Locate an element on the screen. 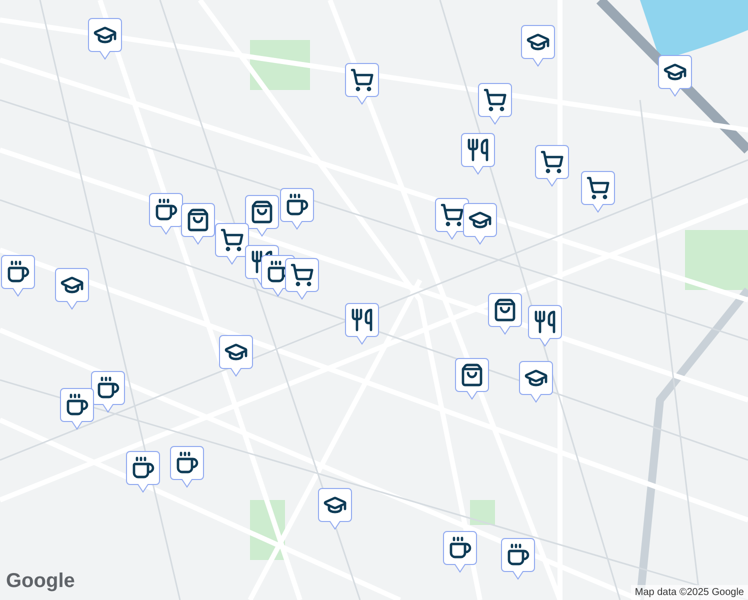 The image size is (748, 600). map-attribution: Map data ©2025 Google is located at coordinates (689, 592).